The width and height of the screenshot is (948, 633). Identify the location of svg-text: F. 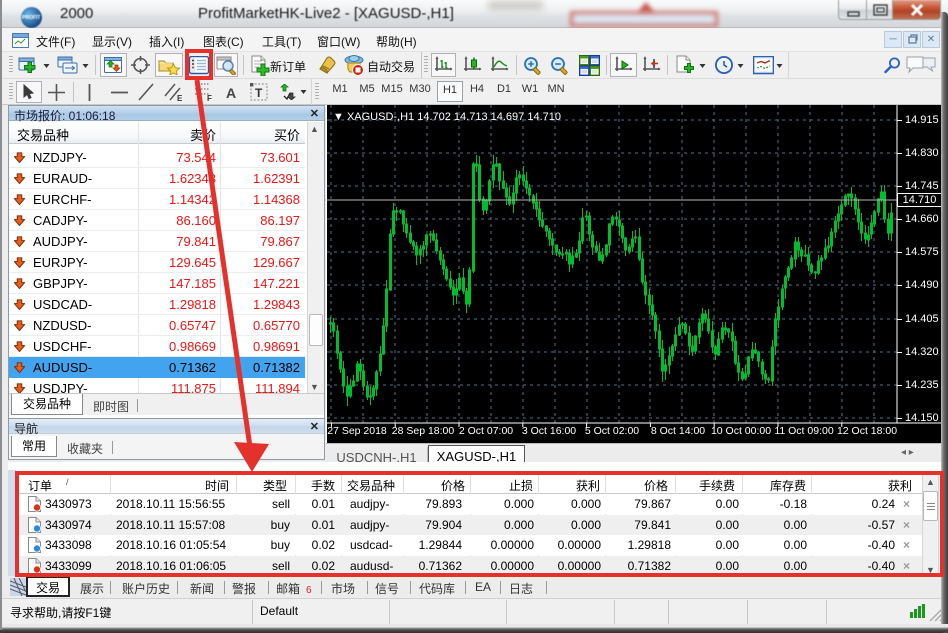
(209, 98).